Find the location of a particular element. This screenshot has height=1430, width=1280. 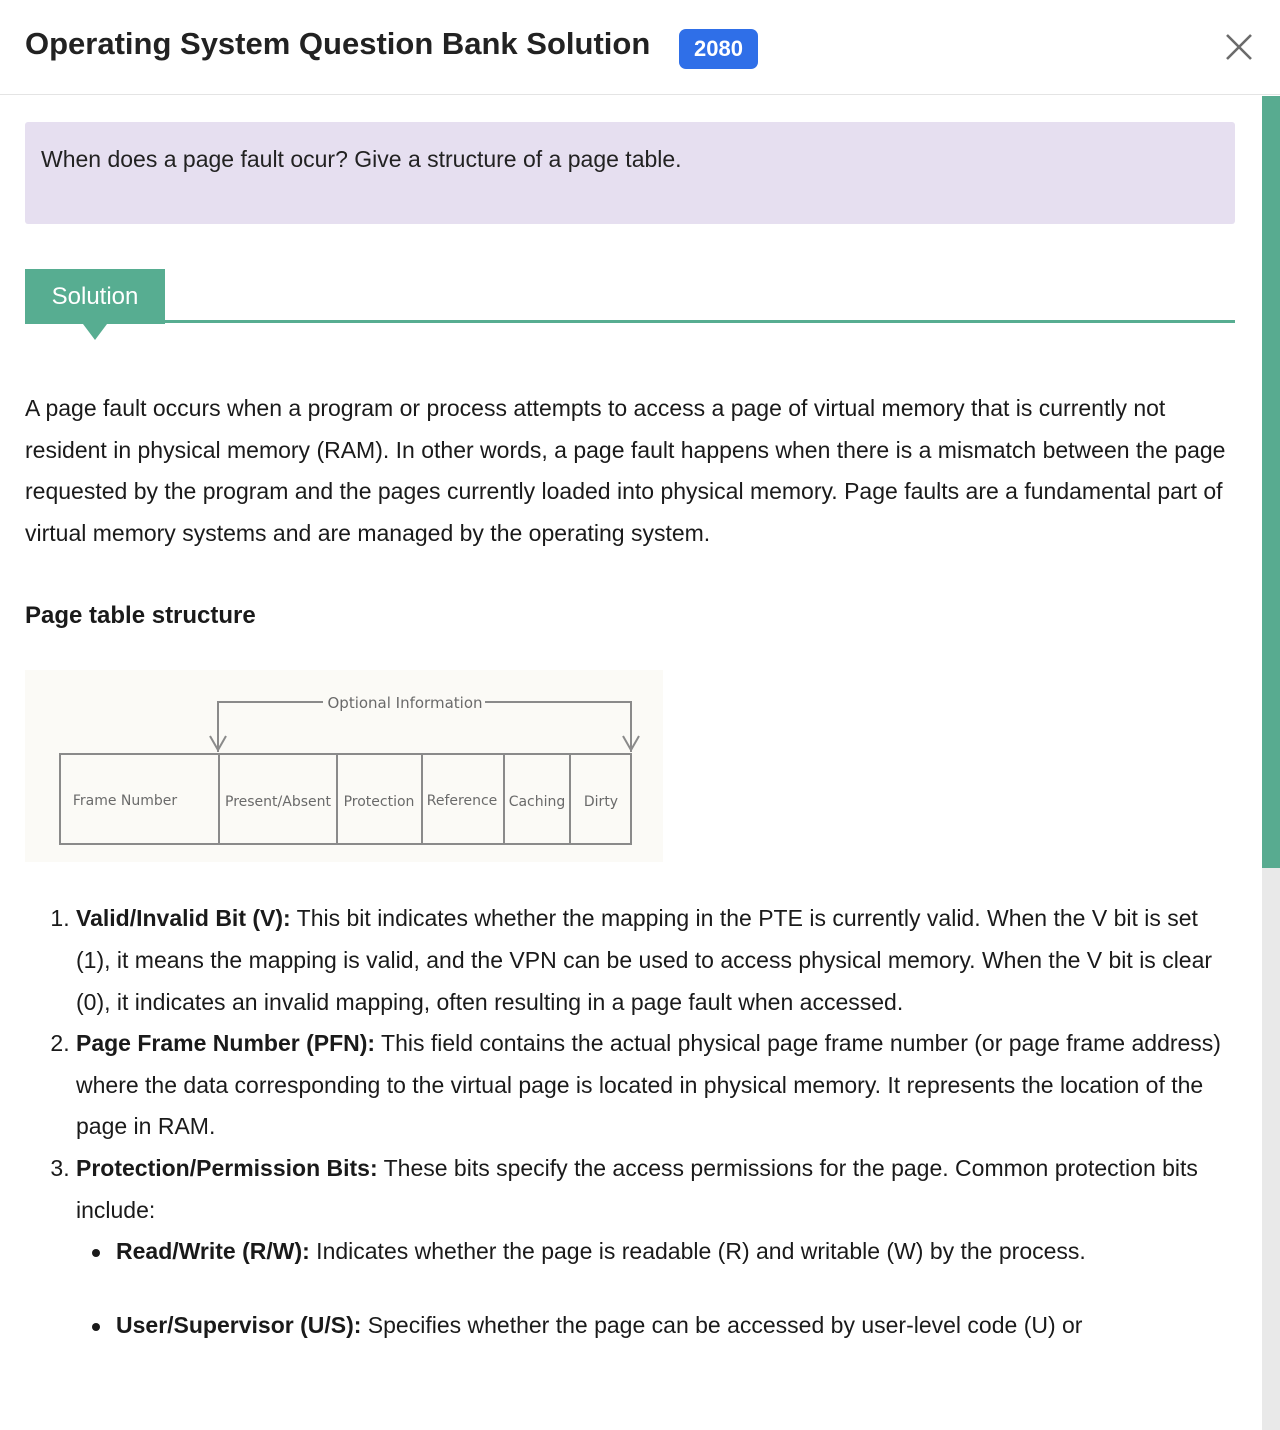

cell-present-absent: Present/Absent is located at coordinates (278, 802).